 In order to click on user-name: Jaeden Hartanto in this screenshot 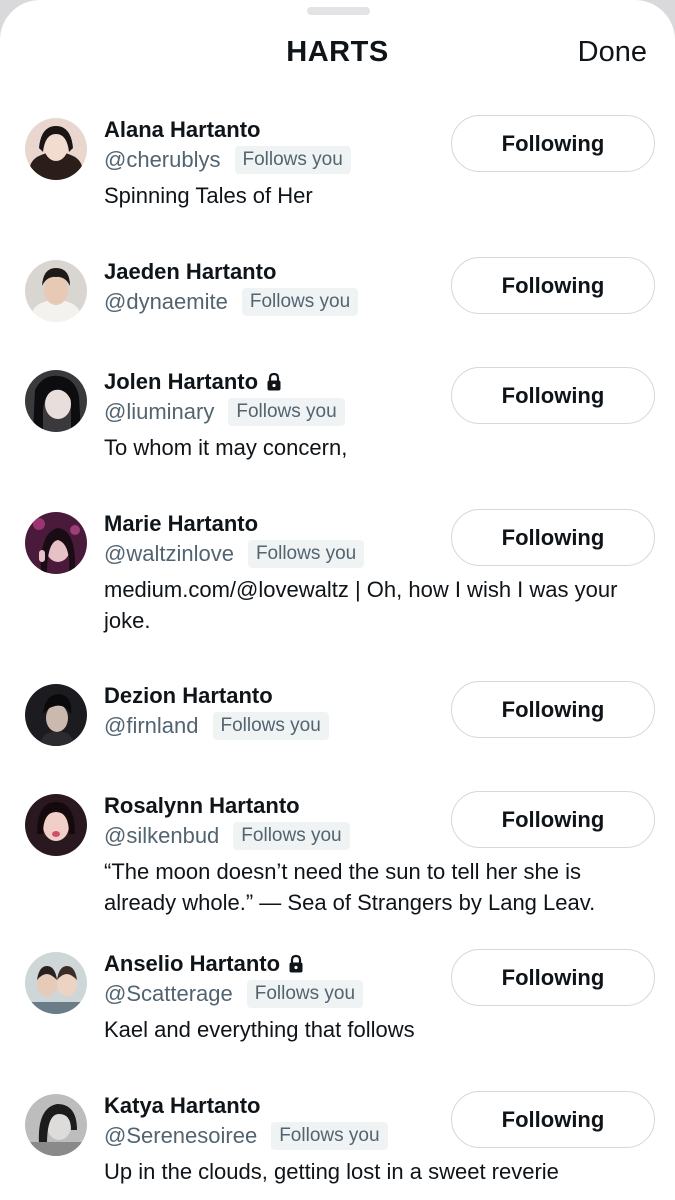, I will do `click(190, 272)`.